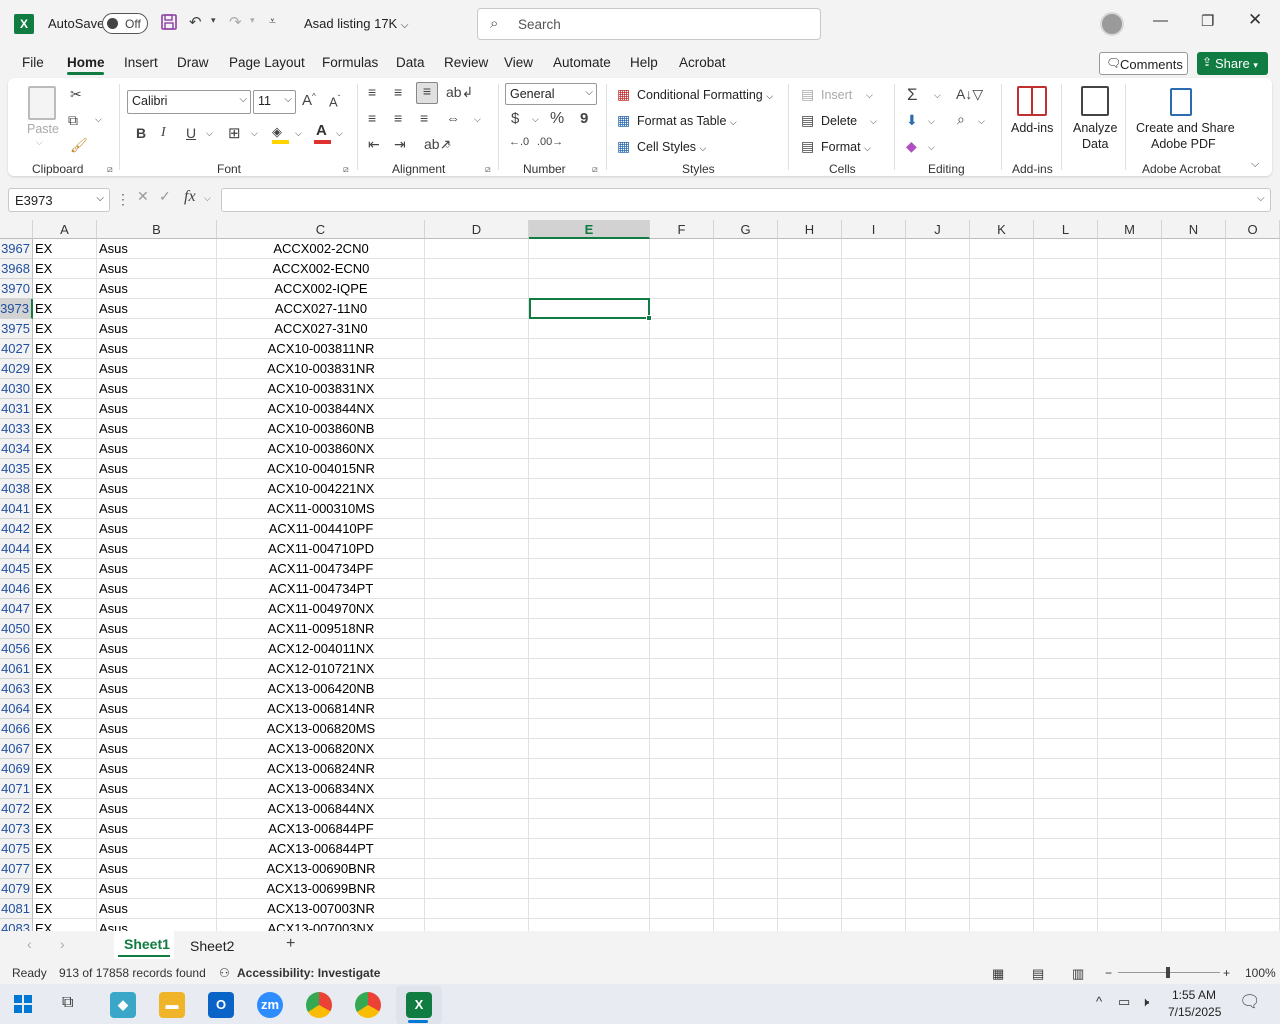 Image resolution: width=1280 pixels, height=1024 pixels. Describe the element at coordinates (1160, 20) in the screenshot. I see `minimize-icon: —` at that location.